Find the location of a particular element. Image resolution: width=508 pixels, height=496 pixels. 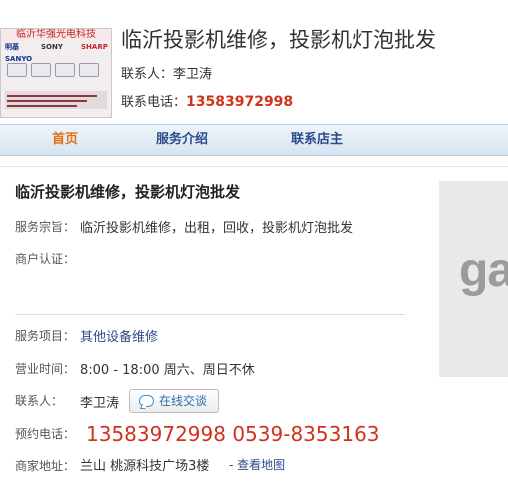

nav-service-intro: 服务介绍 is located at coordinates (182, 140).